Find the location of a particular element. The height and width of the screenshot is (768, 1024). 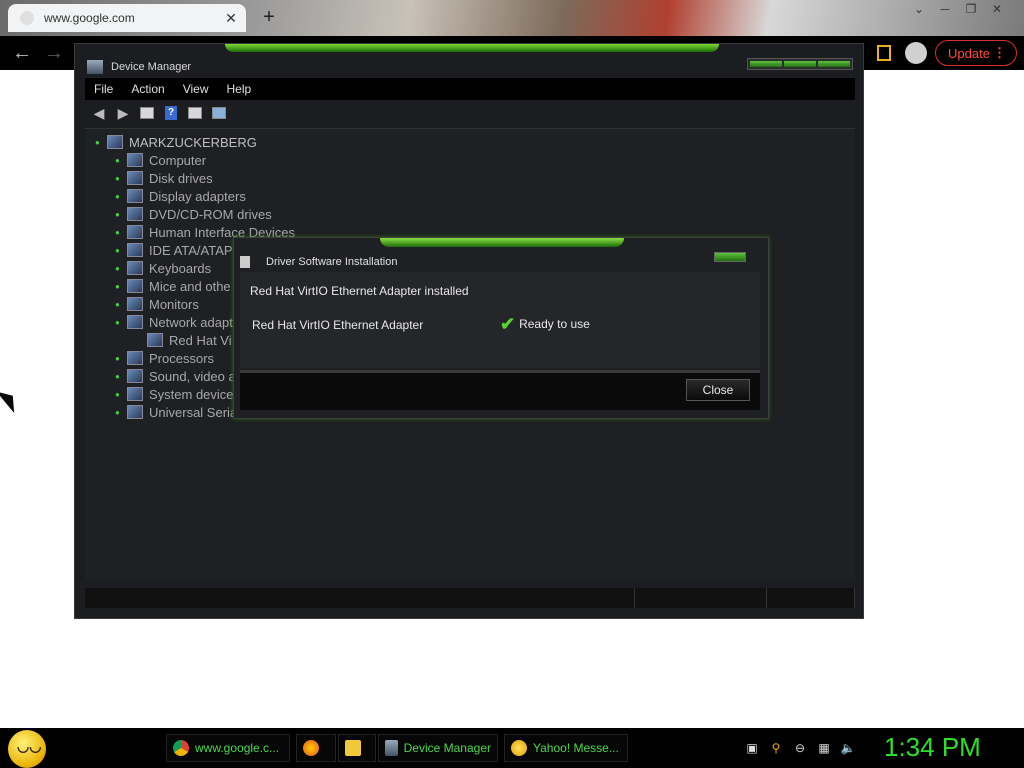

tree-root: ● MARKZUCKERBERG is located at coordinates (176, 142).